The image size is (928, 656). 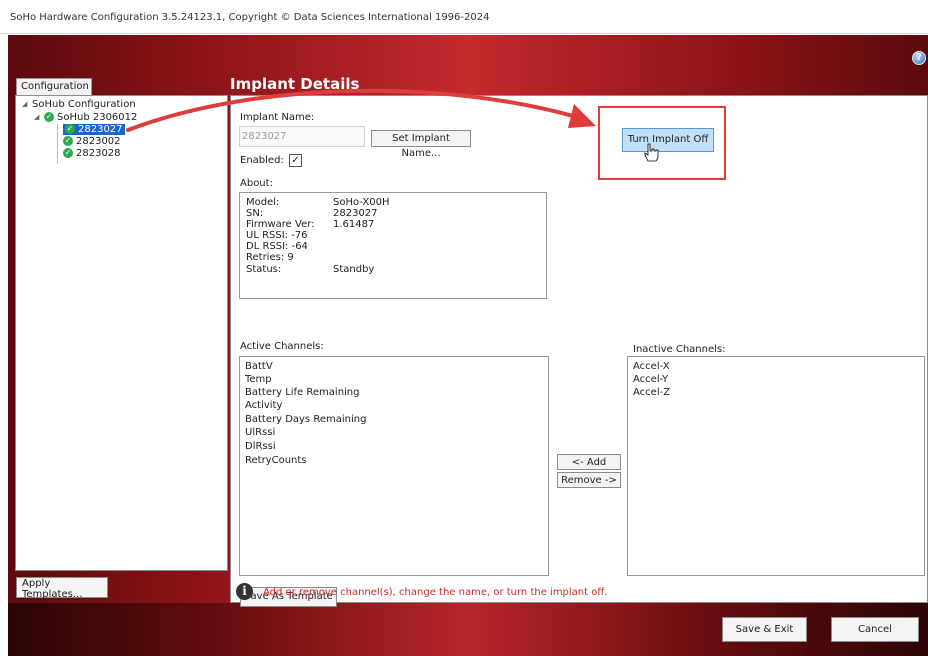 What do you see at coordinates (262, 160) in the screenshot?
I see `enabled-label: Enabled:` at bounding box center [262, 160].